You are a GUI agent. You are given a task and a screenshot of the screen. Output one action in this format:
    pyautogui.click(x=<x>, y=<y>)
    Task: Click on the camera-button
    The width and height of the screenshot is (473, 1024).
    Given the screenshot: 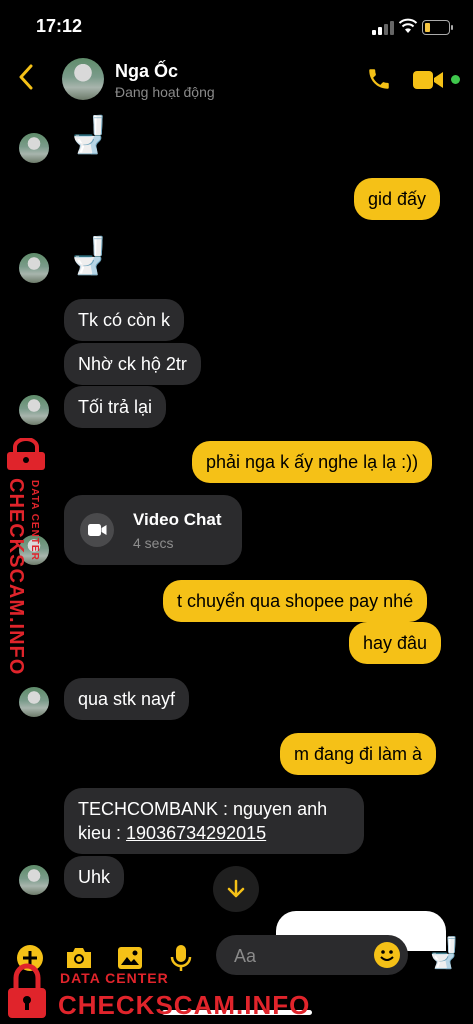 What is the action you would take?
    pyautogui.click(x=79, y=958)
    